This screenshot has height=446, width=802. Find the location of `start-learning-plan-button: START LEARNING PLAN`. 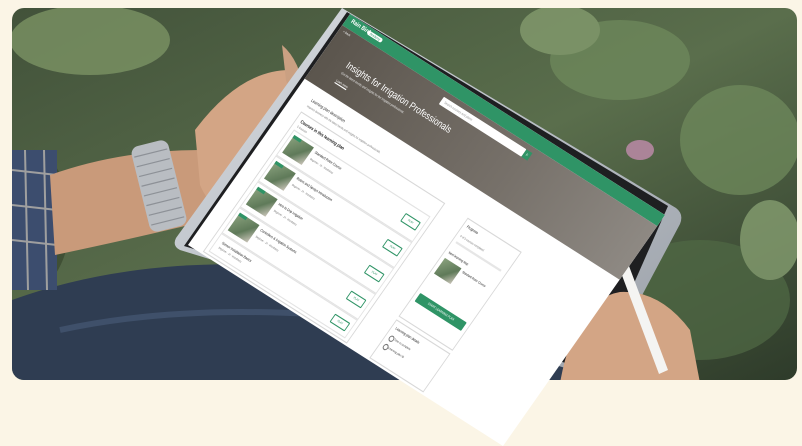

start-learning-plan-button: START LEARNING PLAN is located at coordinates (440, 311).